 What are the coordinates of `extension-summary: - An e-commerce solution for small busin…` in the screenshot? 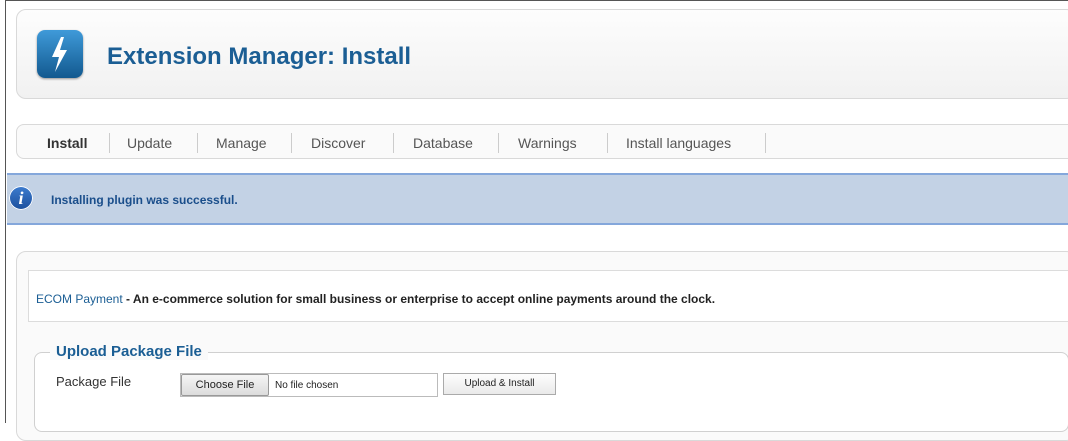 It's located at (419, 299).